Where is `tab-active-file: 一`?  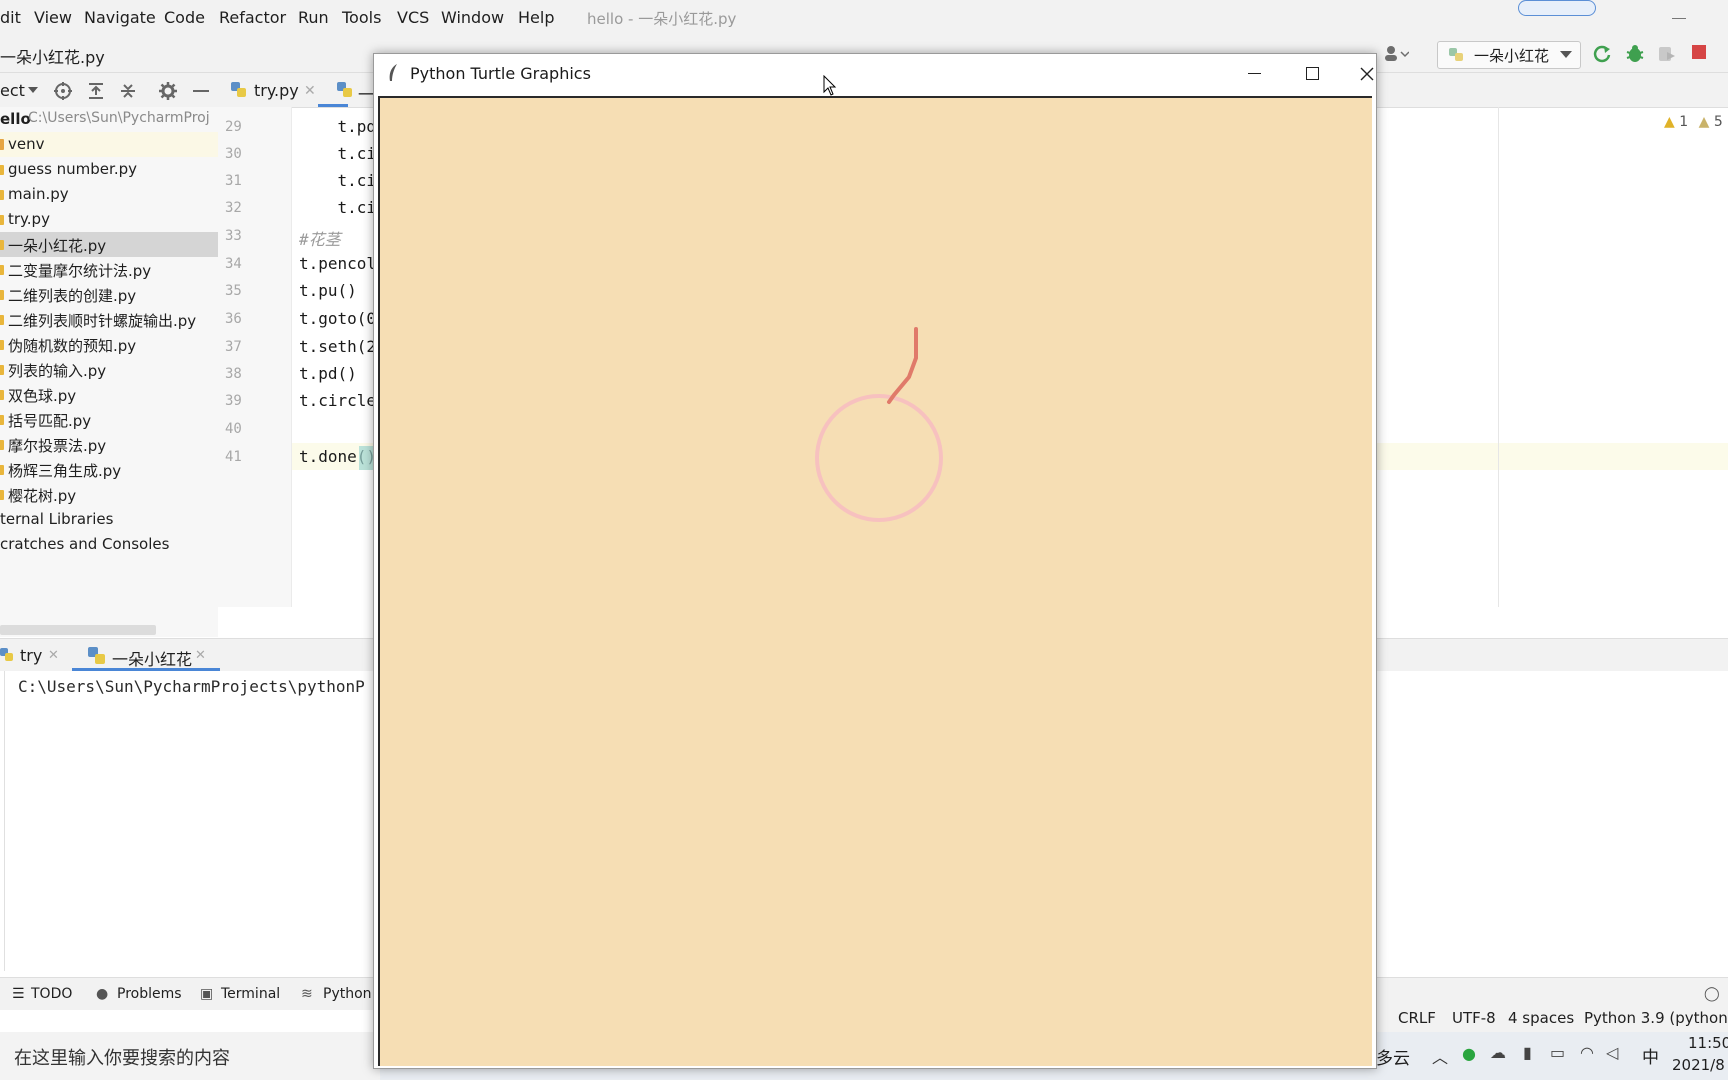 tab-active-file: 一 is located at coordinates (366, 93).